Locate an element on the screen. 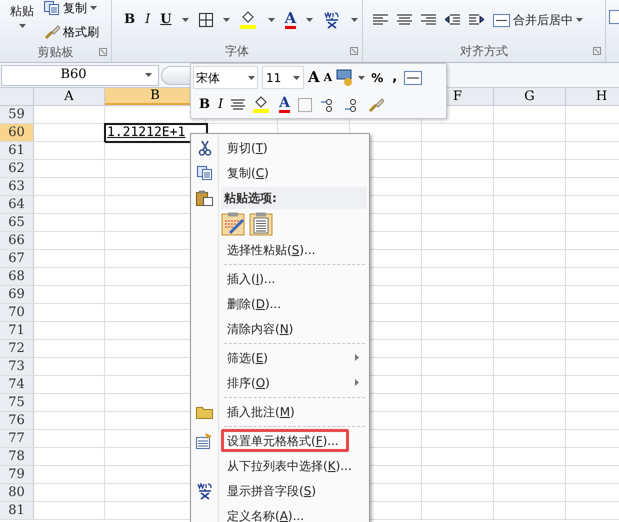 The height and width of the screenshot is (522, 619). group-label: 剪贴板 is located at coordinates (56, 52).